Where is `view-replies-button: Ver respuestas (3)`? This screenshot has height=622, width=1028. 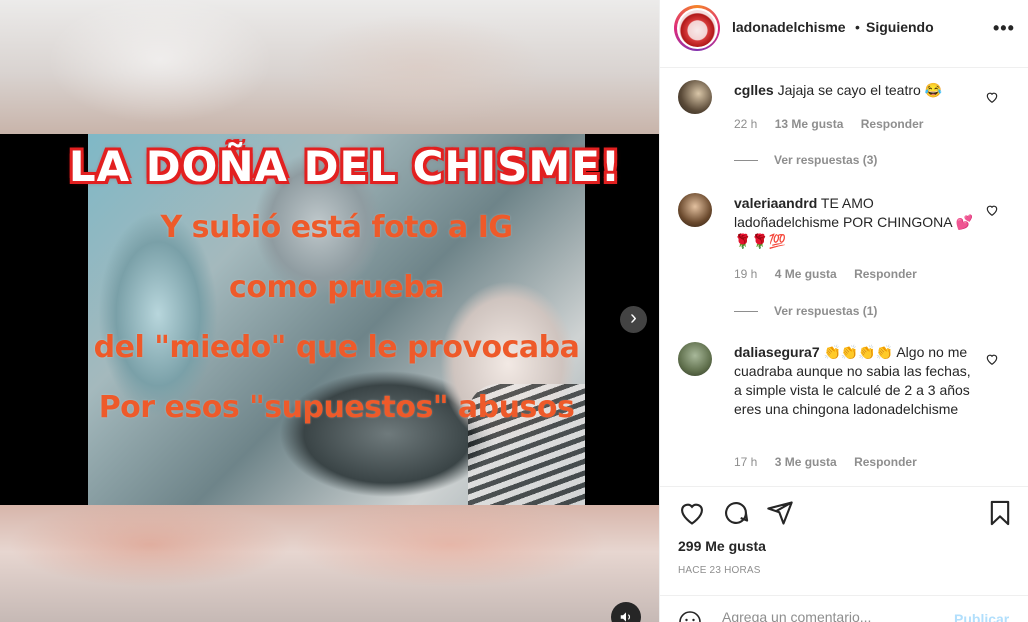 view-replies-button: Ver respuestas (3) is located at coordinates (805, 160).